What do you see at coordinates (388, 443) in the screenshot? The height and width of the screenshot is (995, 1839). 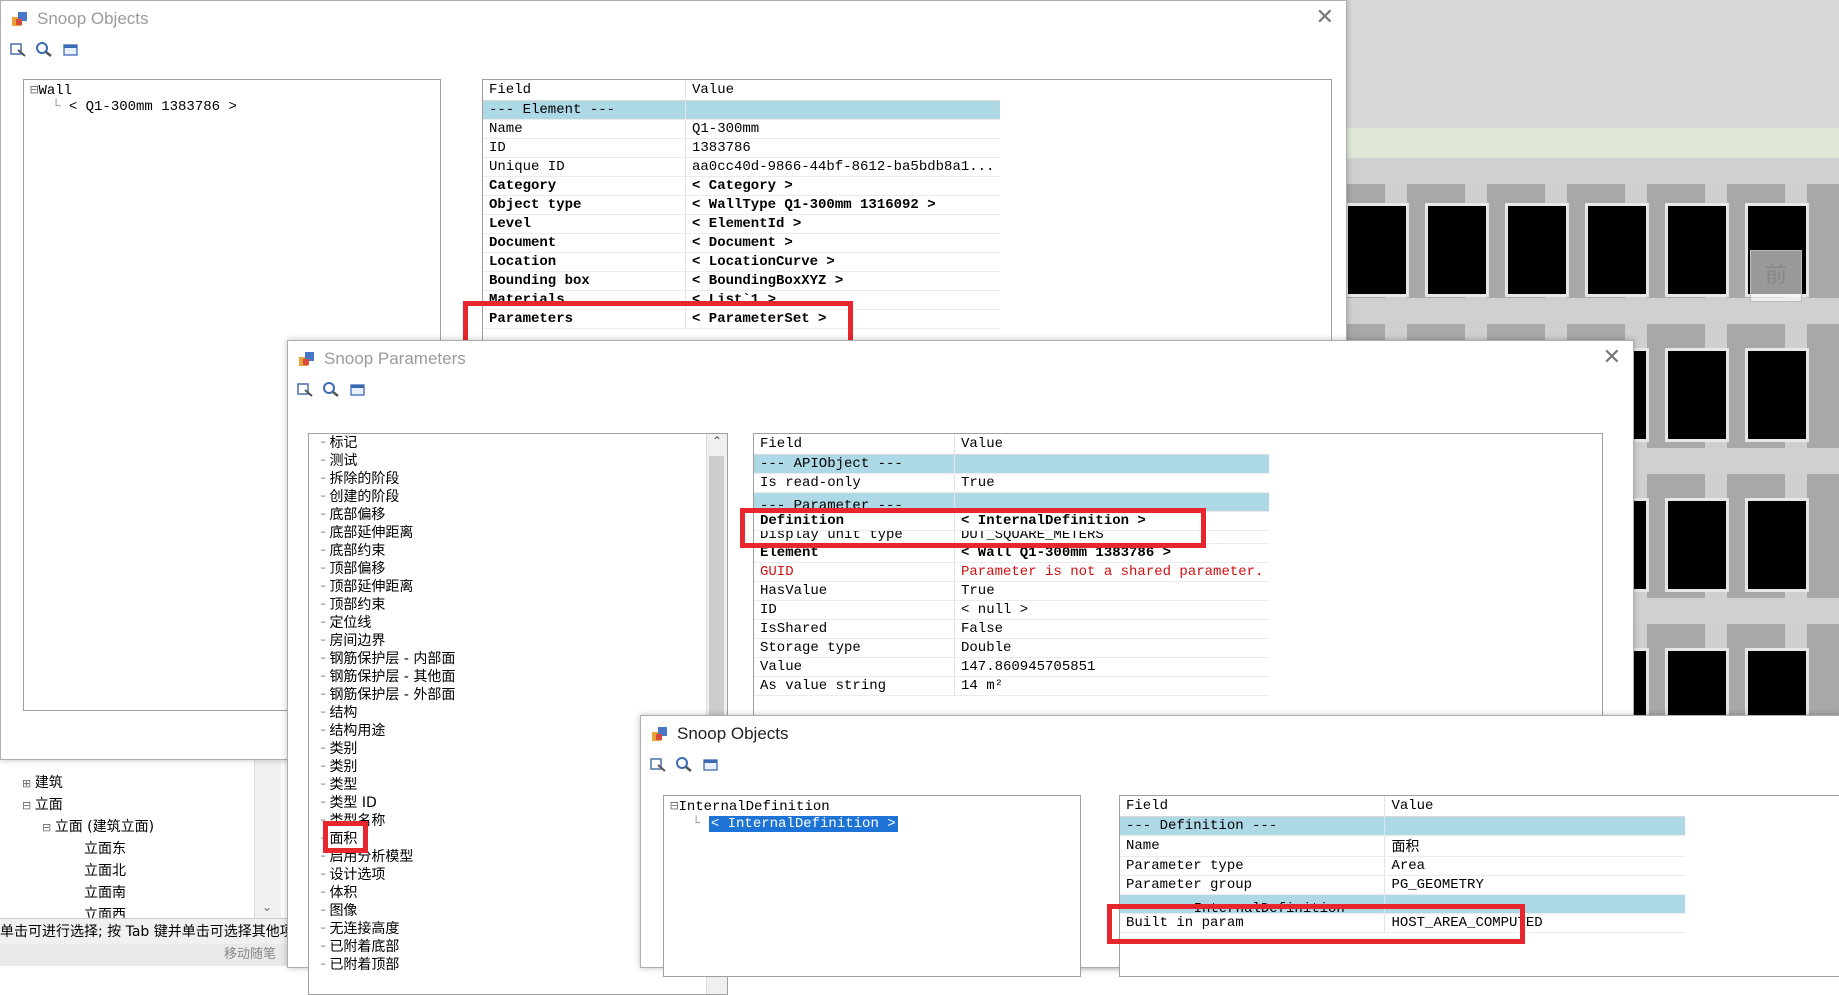 I see `list-item: ╴标记` at bounding box center [388, 443].